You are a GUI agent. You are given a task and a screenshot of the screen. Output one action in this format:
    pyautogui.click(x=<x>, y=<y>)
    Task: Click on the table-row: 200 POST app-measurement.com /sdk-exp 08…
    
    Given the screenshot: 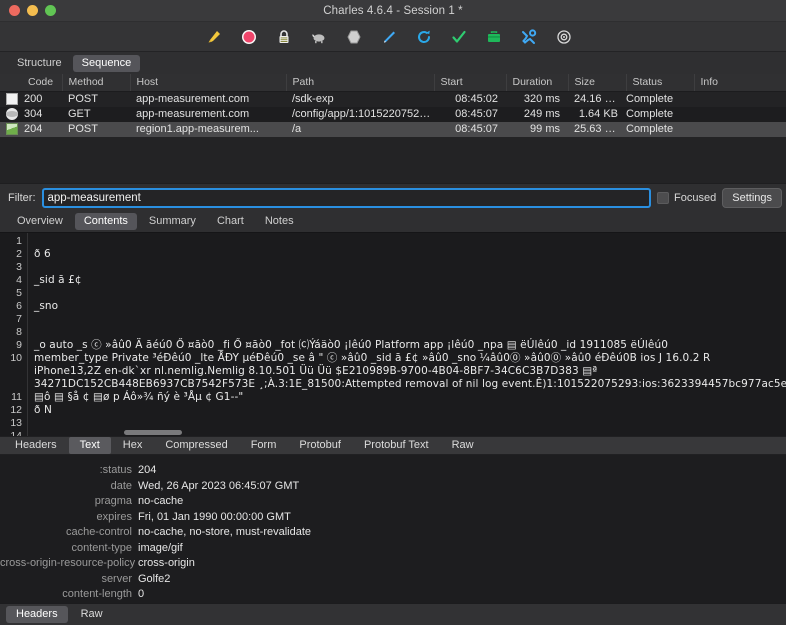 What is the action you would take?
    pyautogui.click(x=393, y=99)
    